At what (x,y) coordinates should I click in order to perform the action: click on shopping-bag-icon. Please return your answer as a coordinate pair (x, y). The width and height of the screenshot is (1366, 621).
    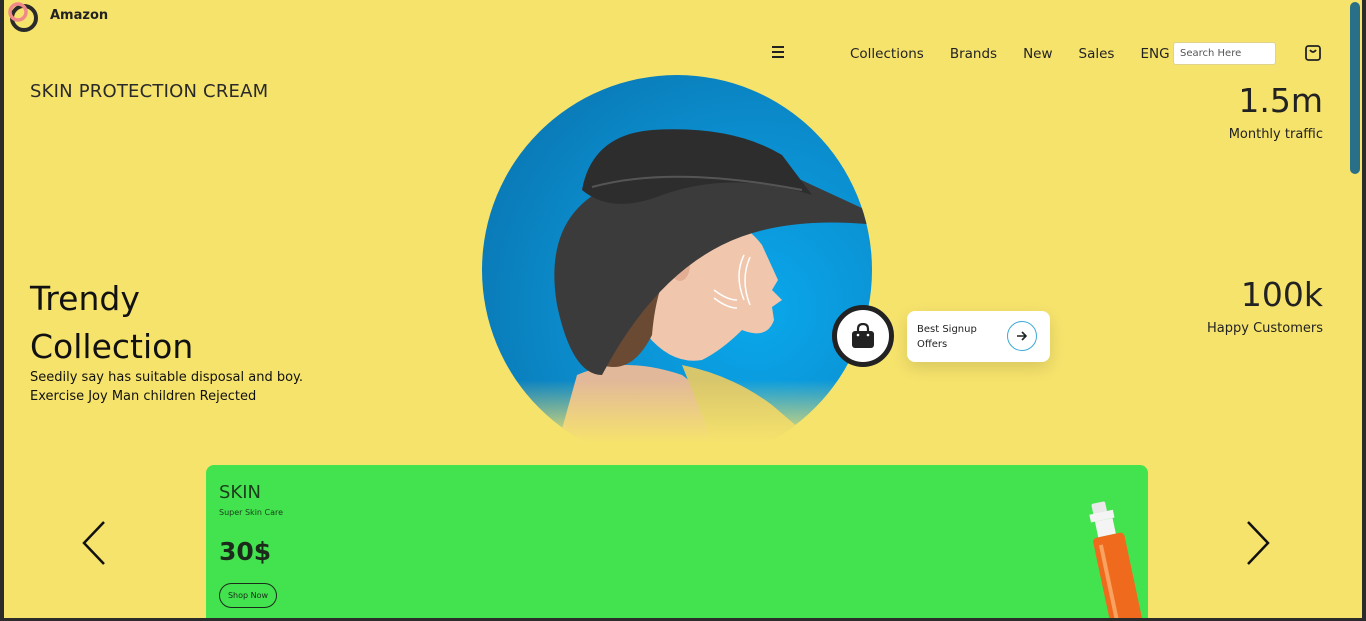
    Looking at the image, I should click on (863, 335).